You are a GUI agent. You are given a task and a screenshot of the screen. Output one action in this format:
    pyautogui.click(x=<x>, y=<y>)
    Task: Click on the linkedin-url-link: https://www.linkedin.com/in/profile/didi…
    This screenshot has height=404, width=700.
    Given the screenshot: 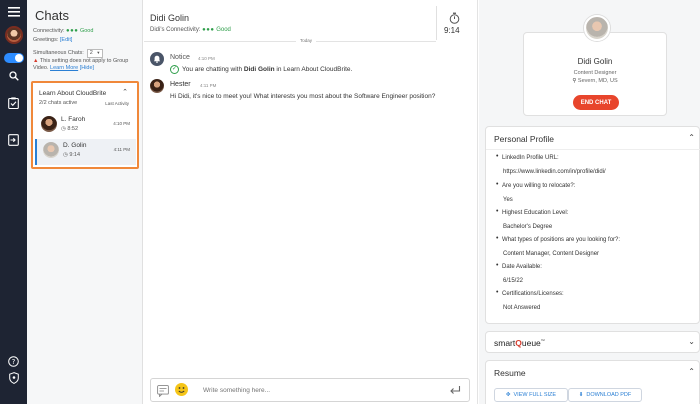 What is the action you would take?
    pyautogui.click(x=554, y=172)
    